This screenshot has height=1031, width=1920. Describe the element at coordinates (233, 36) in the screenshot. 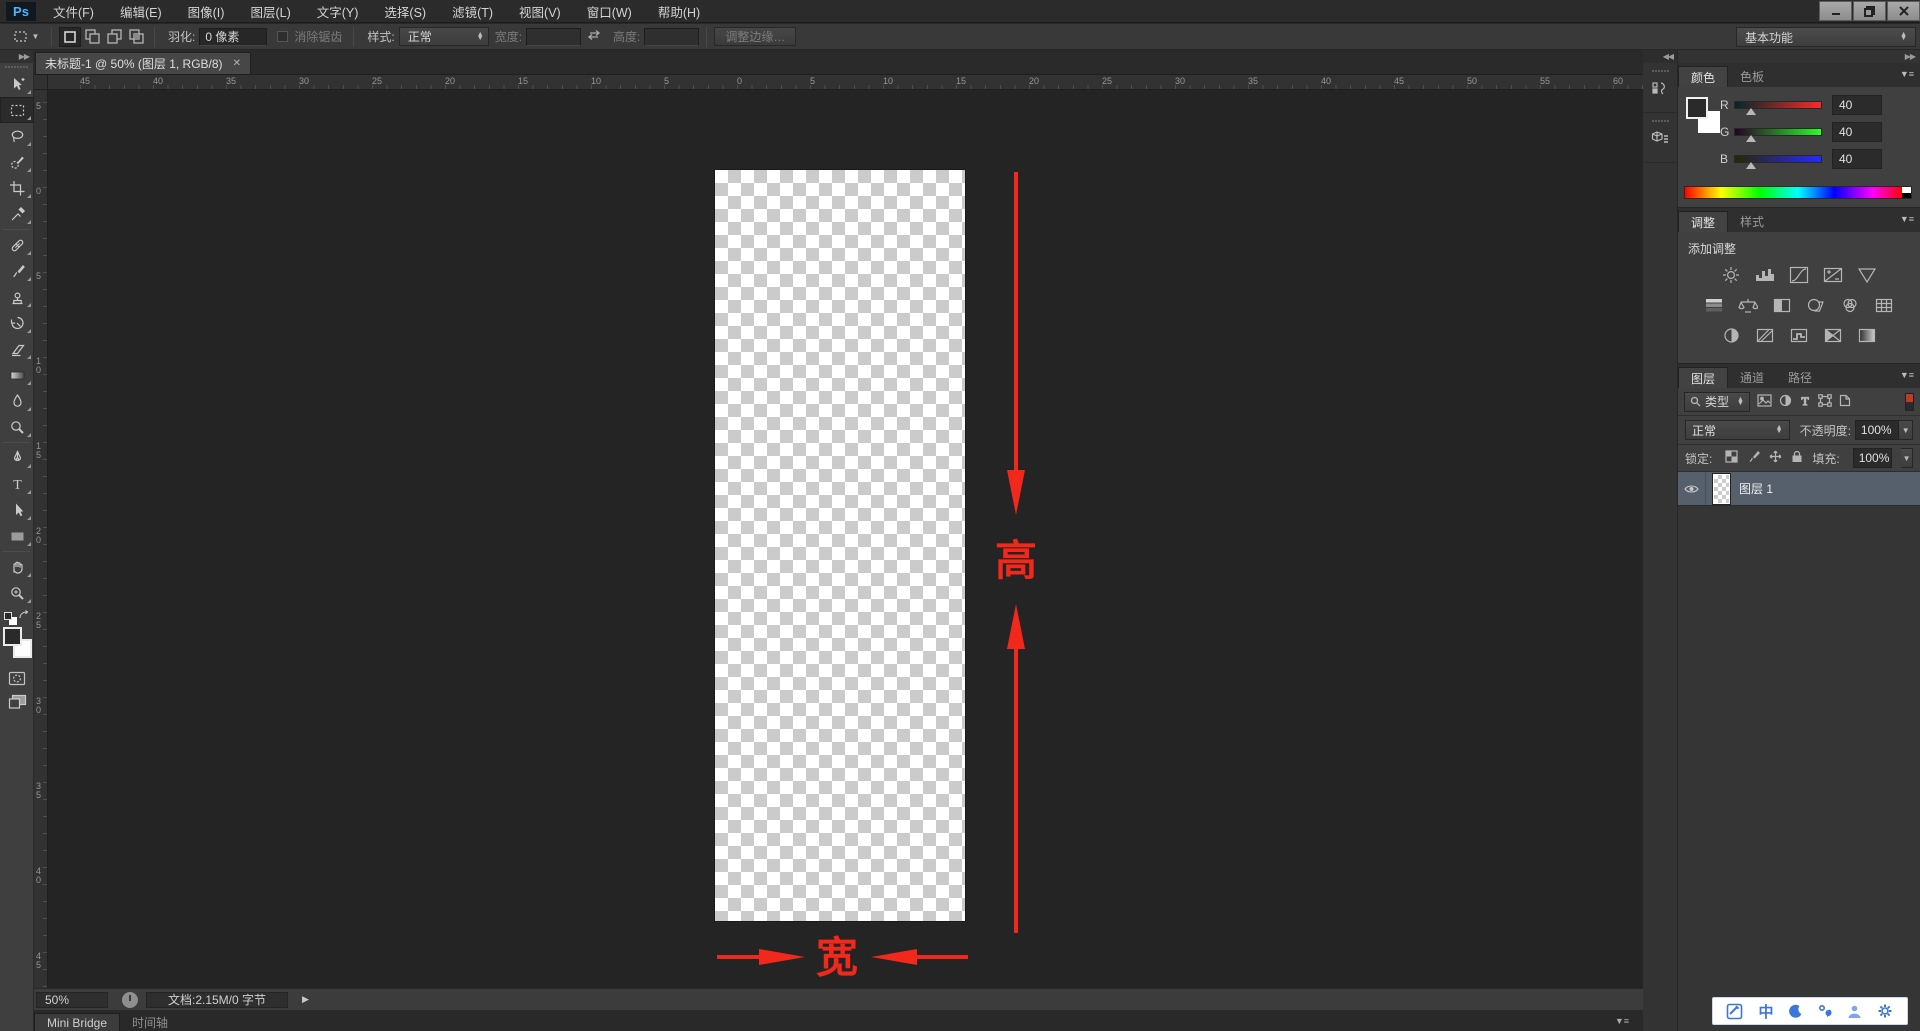

I see `feather-input: 0 像素` at that location.